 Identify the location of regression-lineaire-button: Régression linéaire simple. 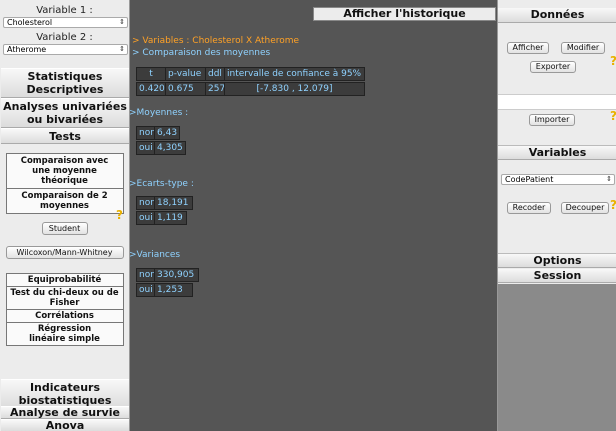
(64, 334).